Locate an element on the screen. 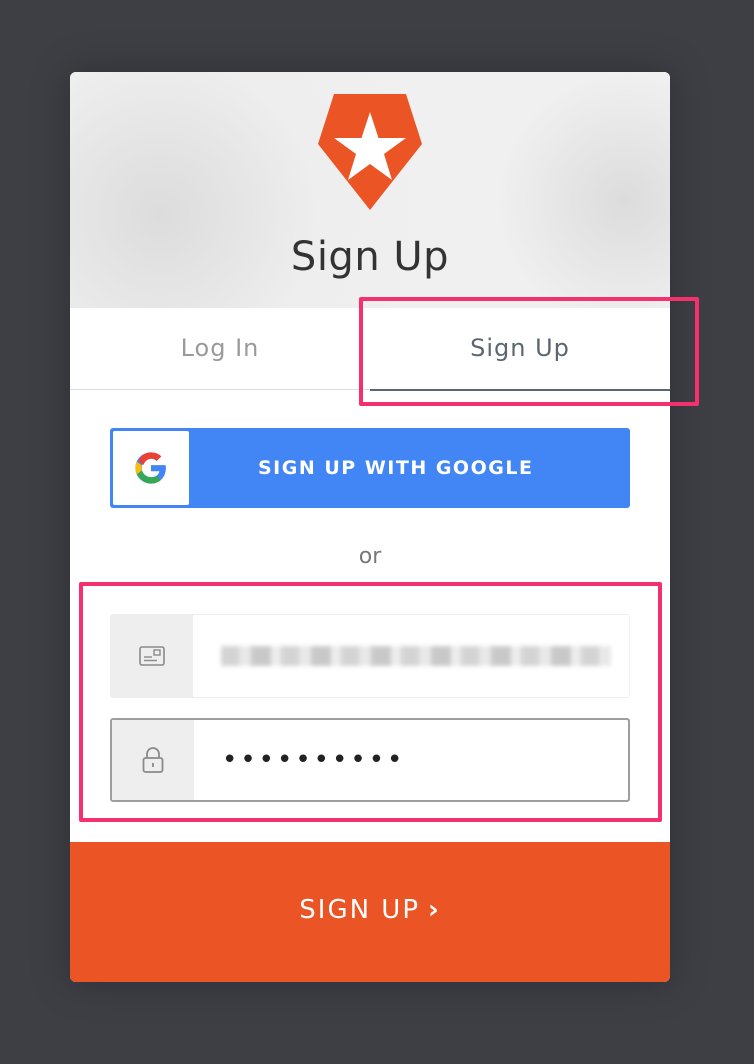 The height and width of the screenshot is (1064, 754). or-divider: or is located at coordinates (370, 556).